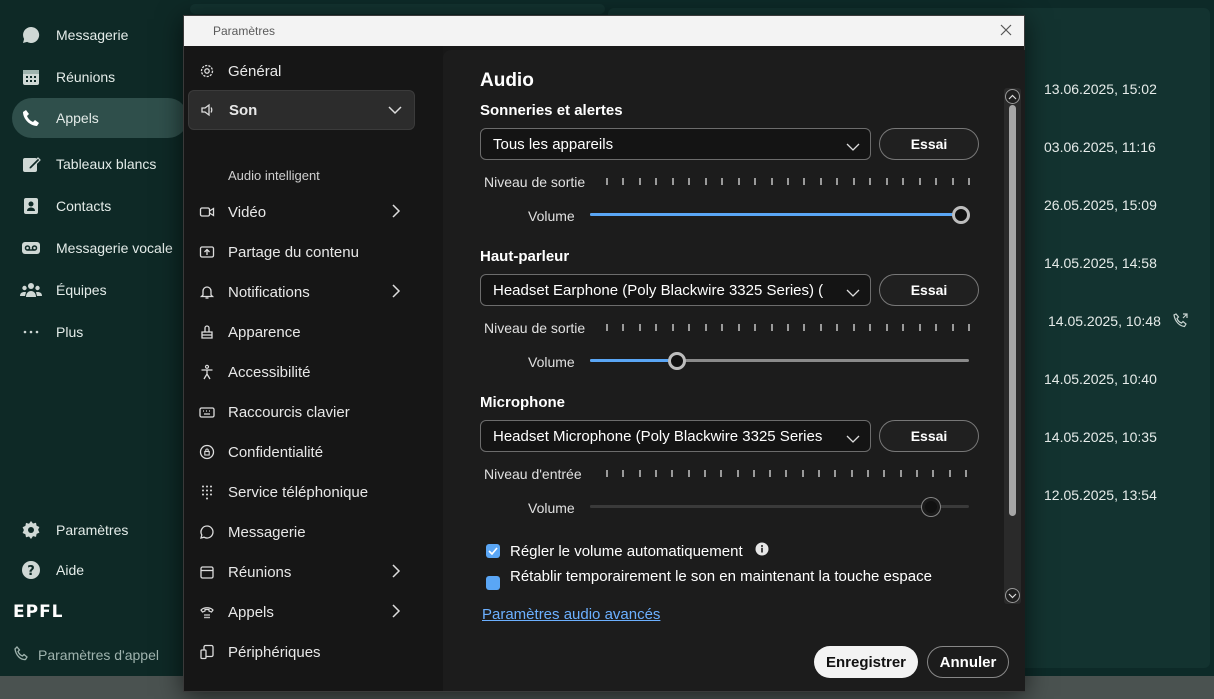  Describe the element at coordinates (100, 118) in the screenshot. I see `nav-item-appels: Appels` at that location.